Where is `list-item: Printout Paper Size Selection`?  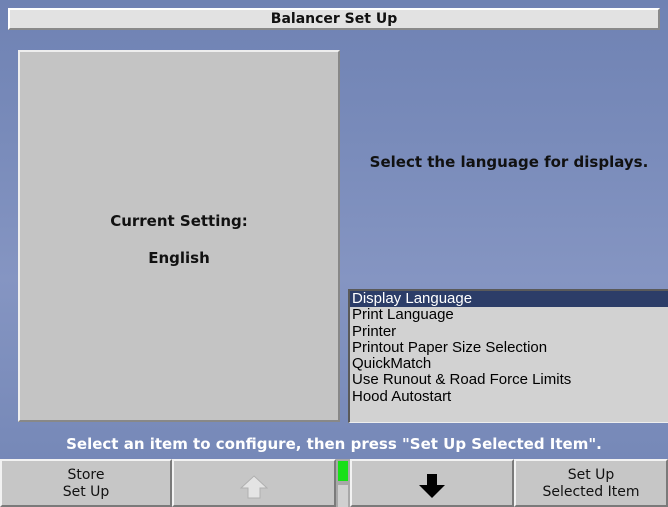
list-item: Printout Paper Size Selection is located at coordinates (509, 347).